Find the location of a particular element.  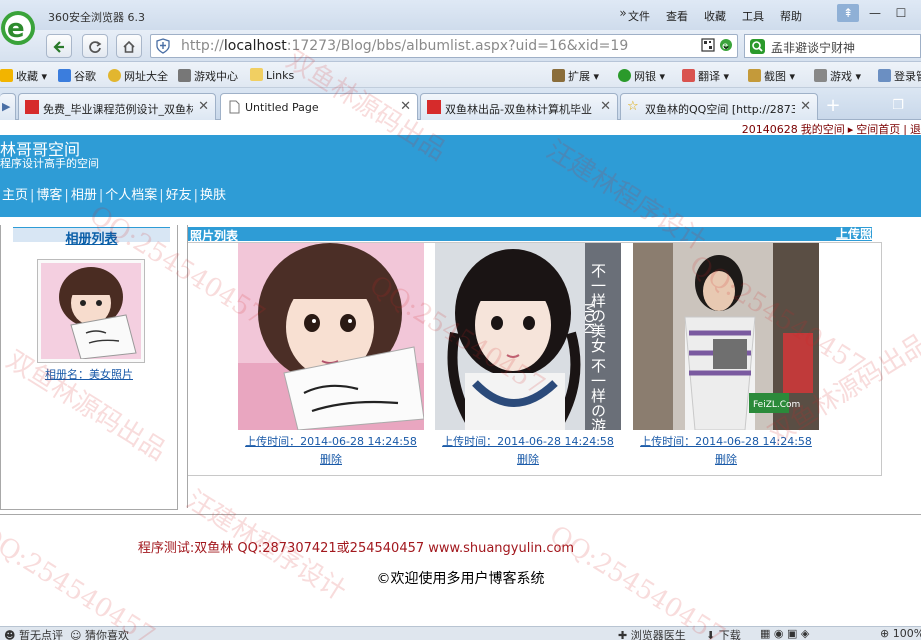

tool-extensions: 扩展 ▾ is located at coordinates (575, 76).